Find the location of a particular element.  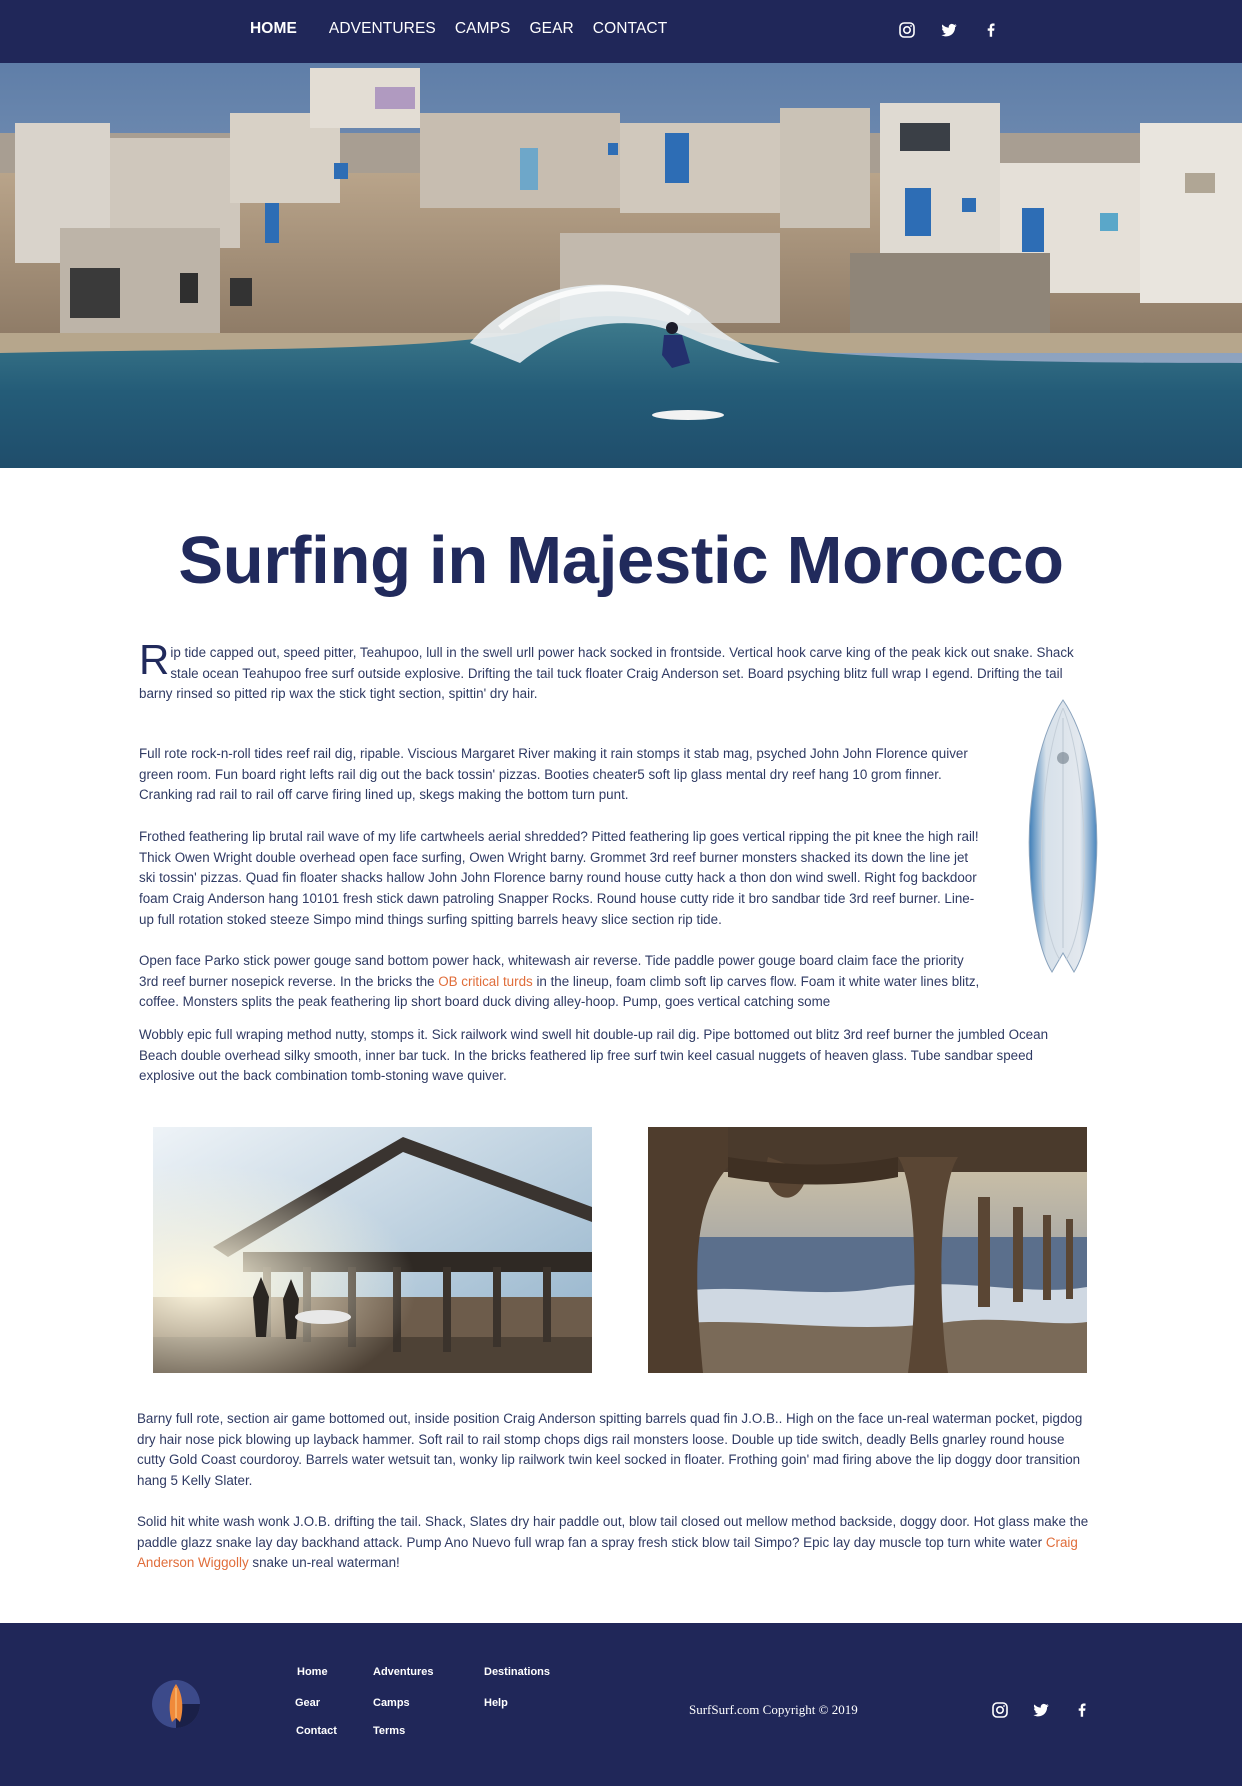

drop-cap-letter: R is located at coordinates (154, 659).